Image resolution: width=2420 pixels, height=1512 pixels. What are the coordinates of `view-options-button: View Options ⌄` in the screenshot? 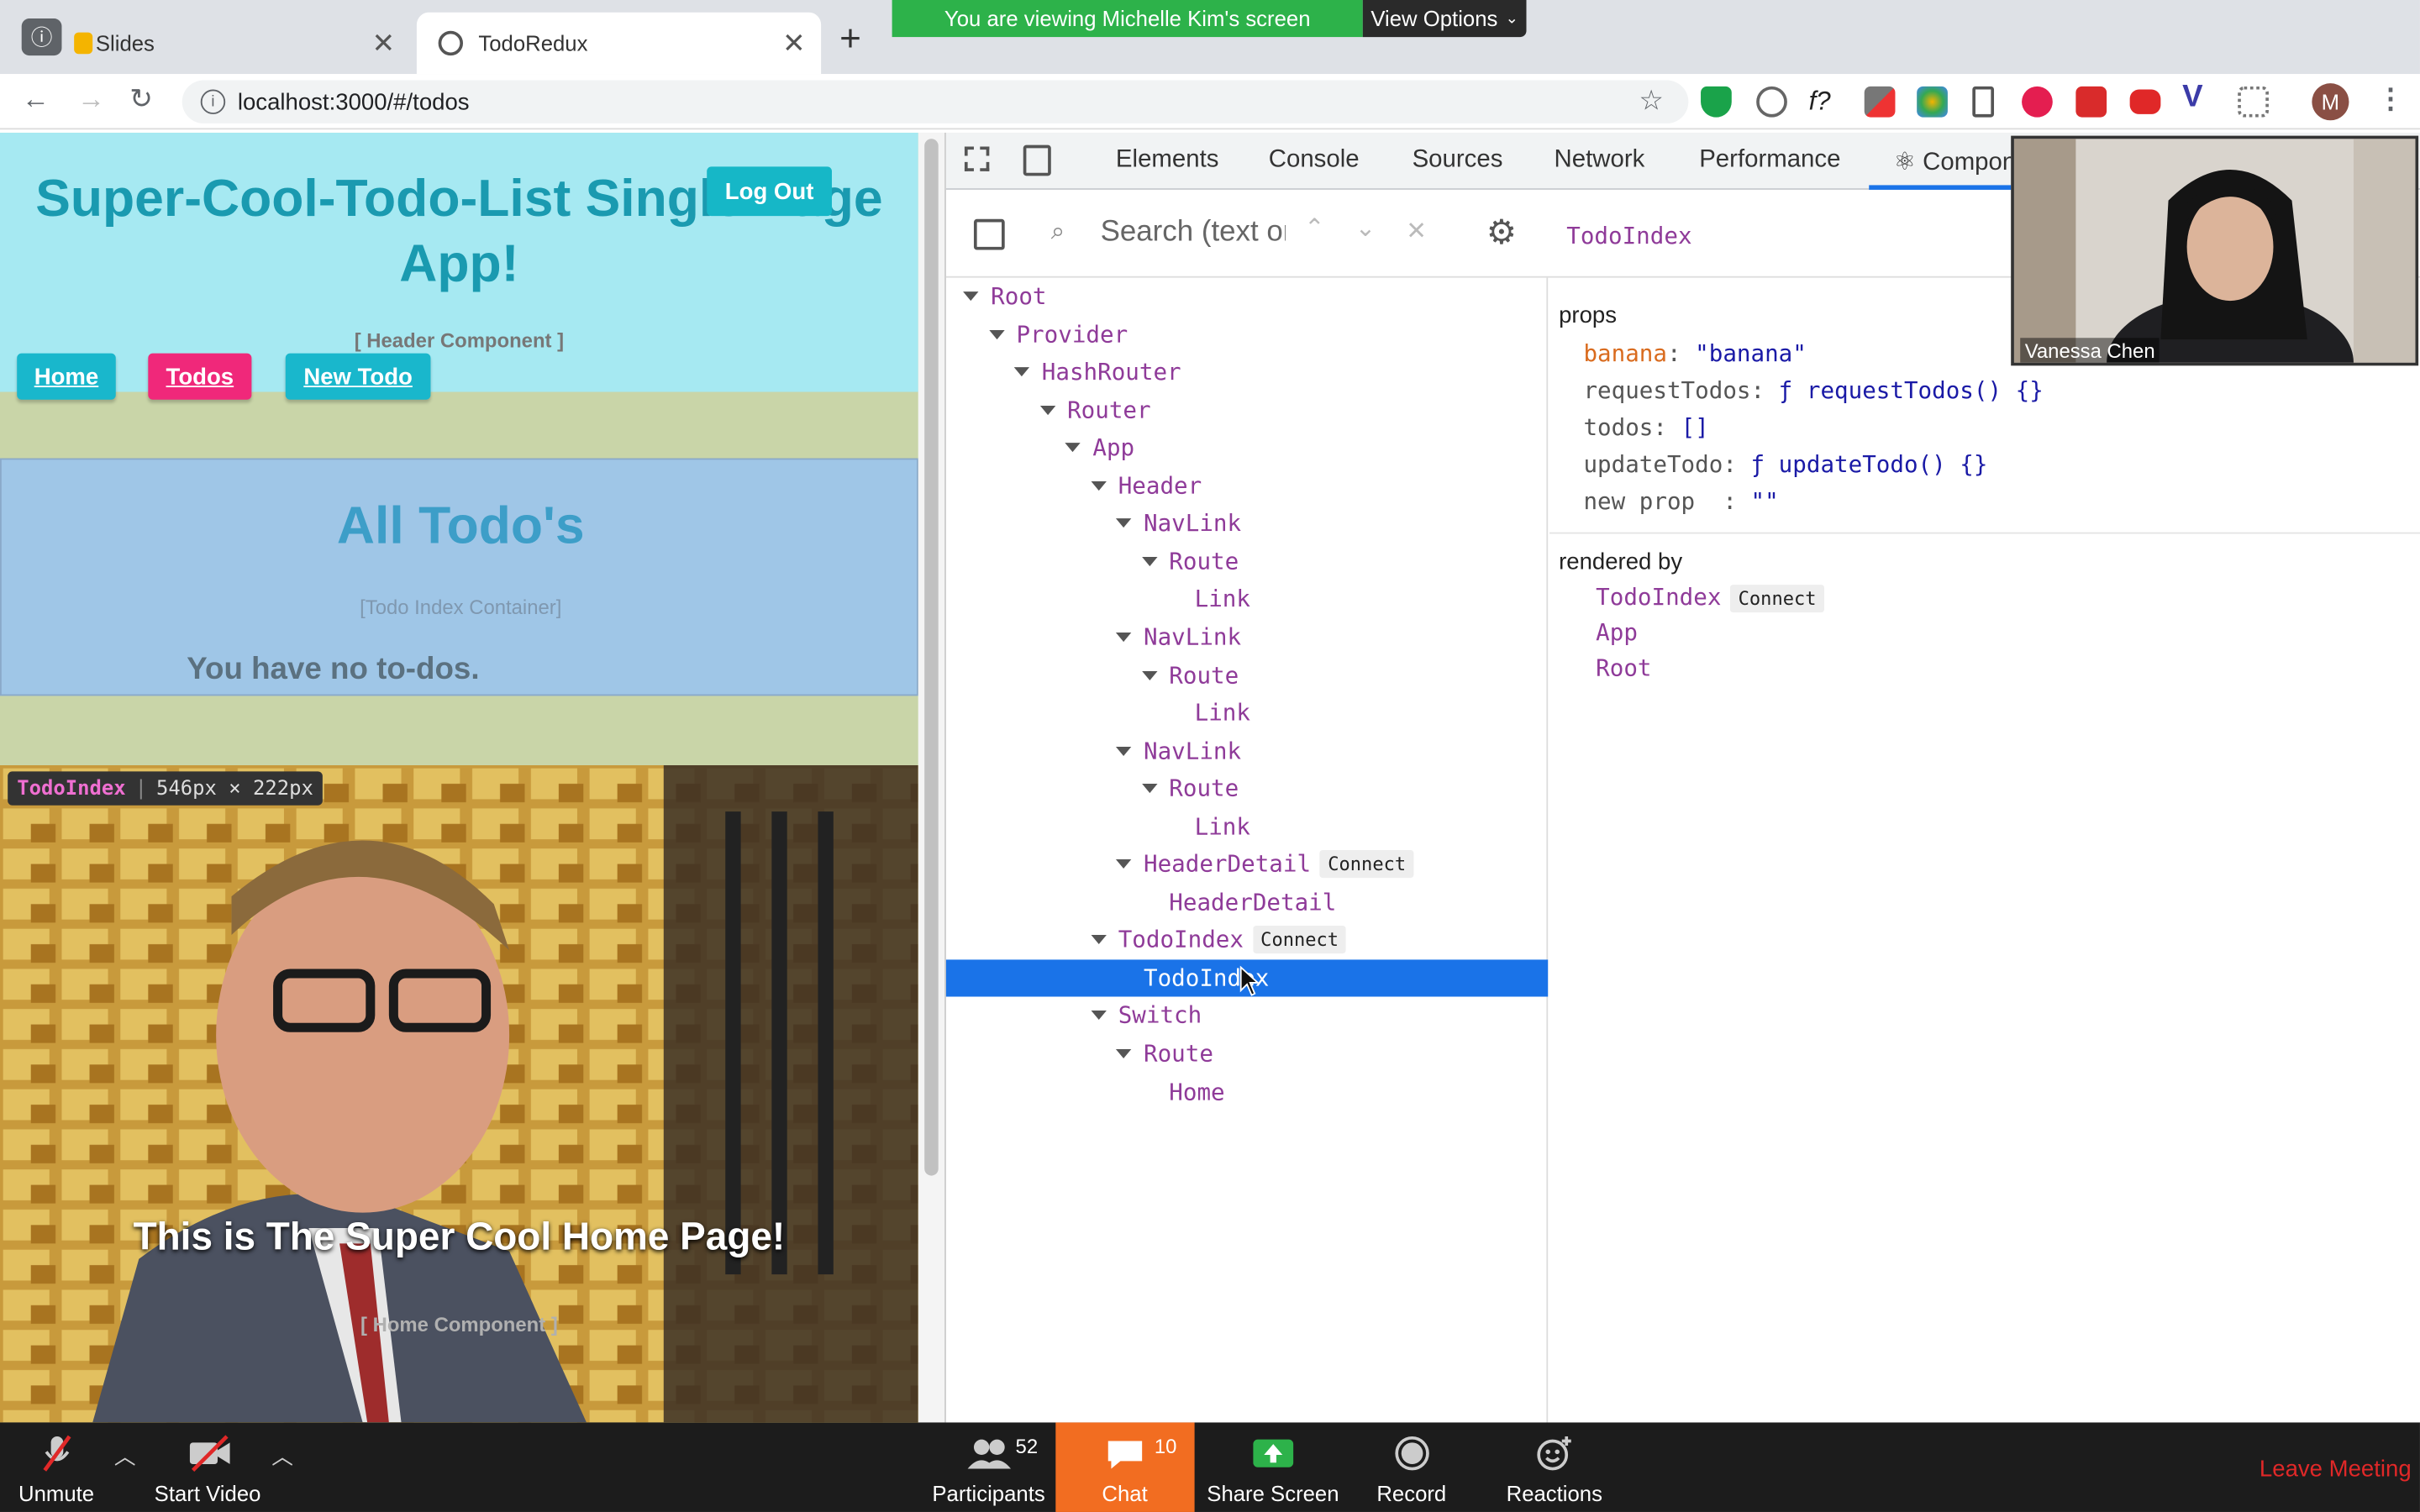 It's located at (1444, 19).